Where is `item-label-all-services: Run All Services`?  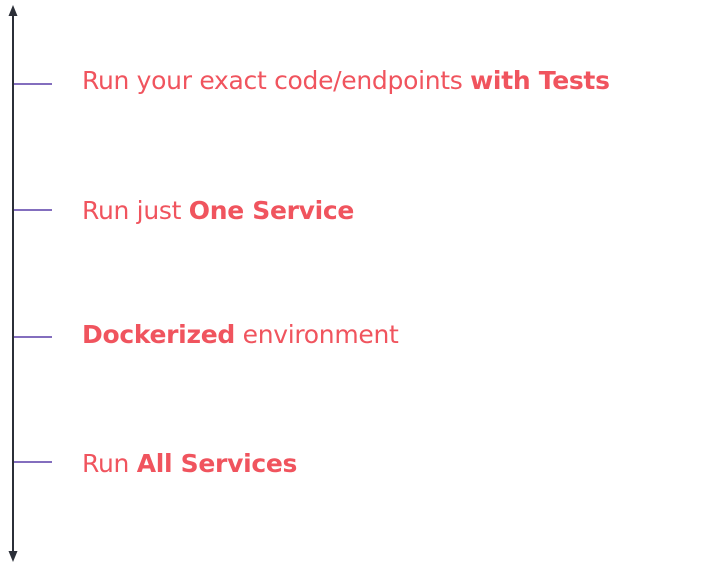
item-label-all-services: Run All Services is located at coordinates (189, 464).